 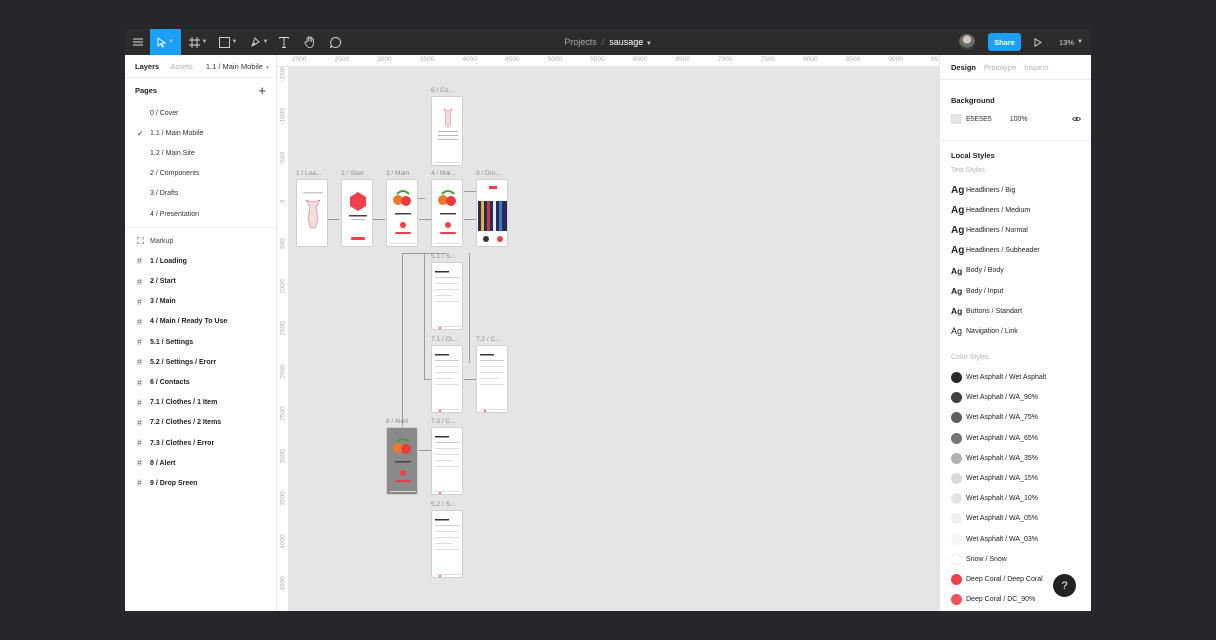 What do you see at coordinates (979, 119) in the screenshot?
I see `background-hex: E5E5E5` at bounding box center [979, 119].